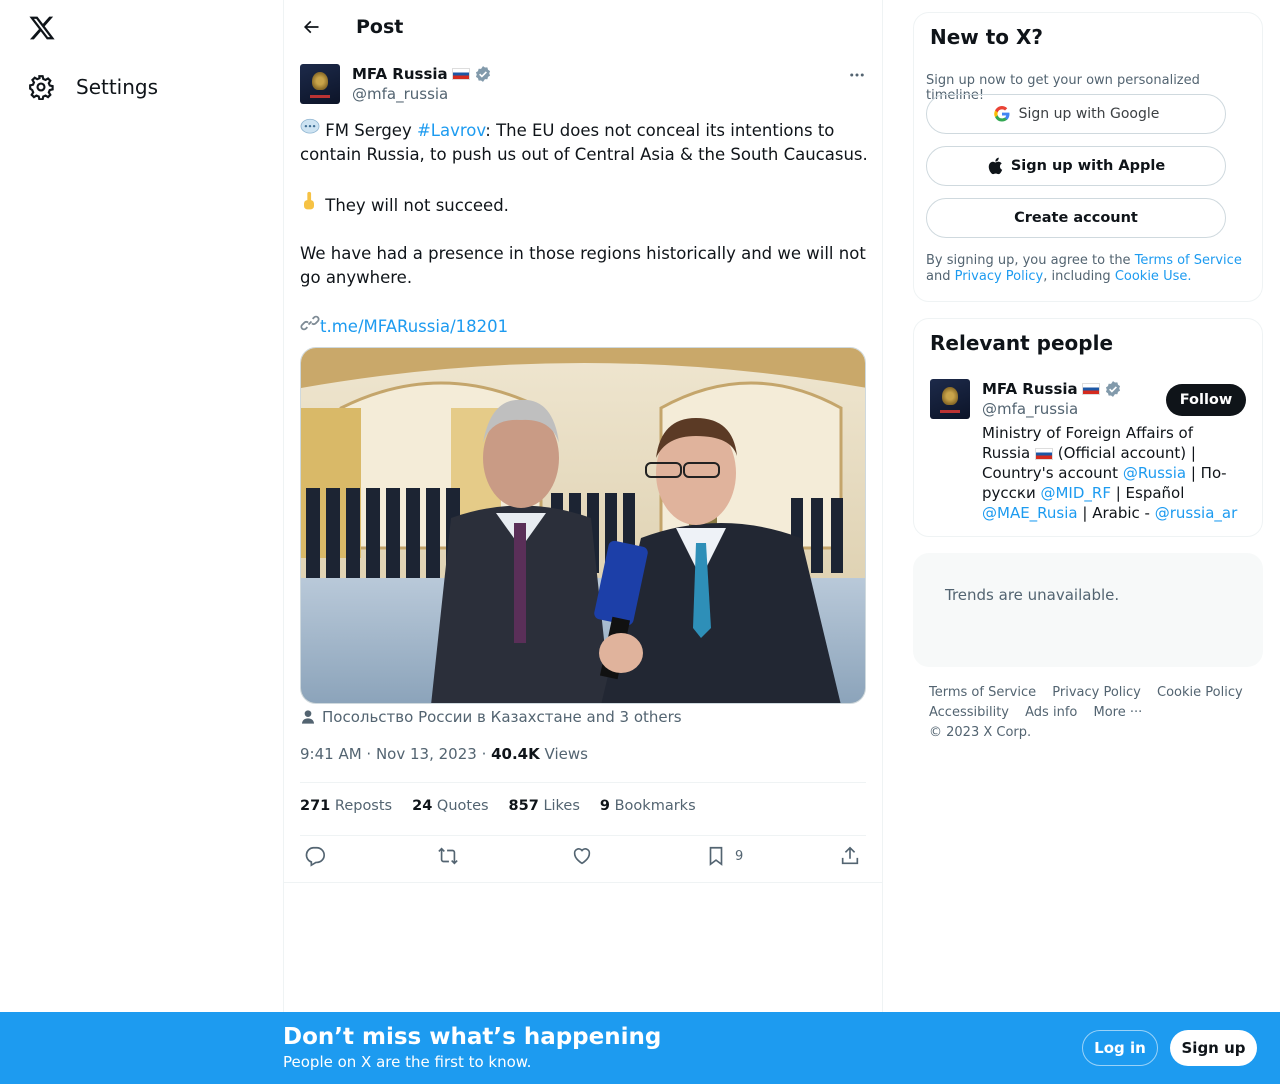 The width and height of the screenshot is (1280, 1084). I want to click on person-icon, so click(308, 717).